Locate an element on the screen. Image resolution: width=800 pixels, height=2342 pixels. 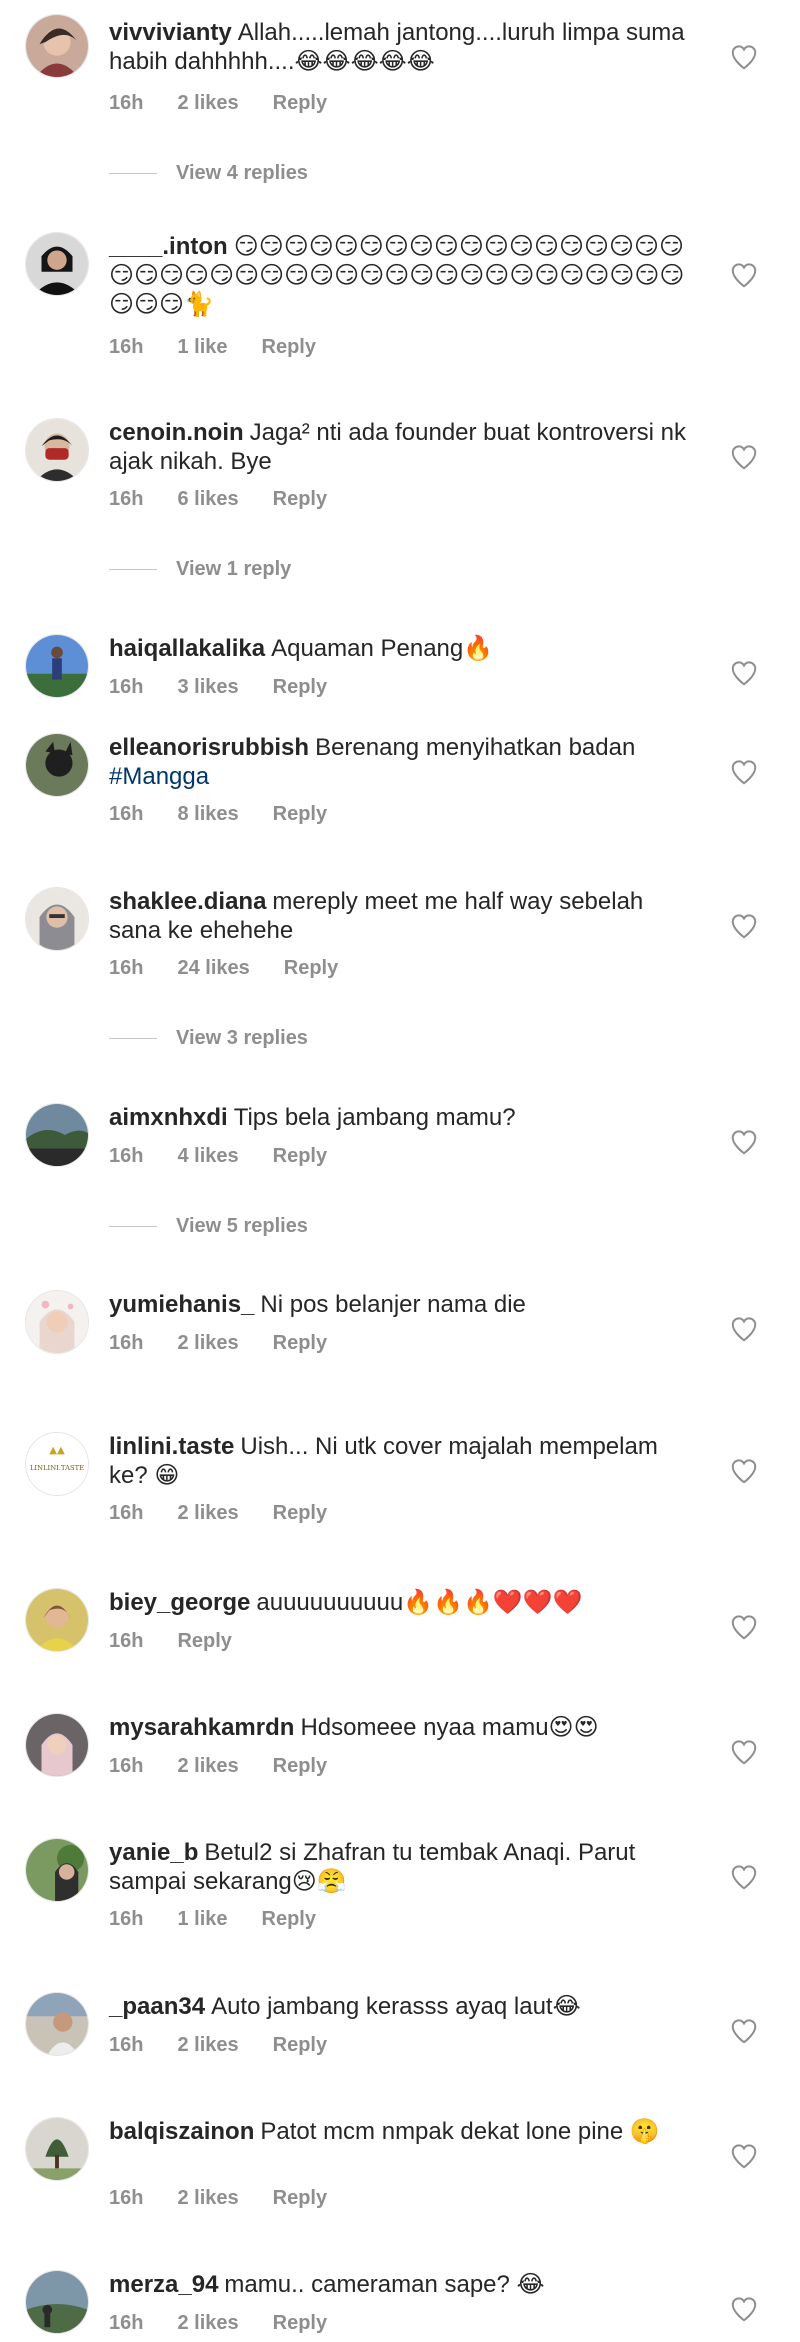
comment-text: mysarahkamrdn Hdsomeee nyaa mamu😍😍 is located at coordinates (399, 1727).